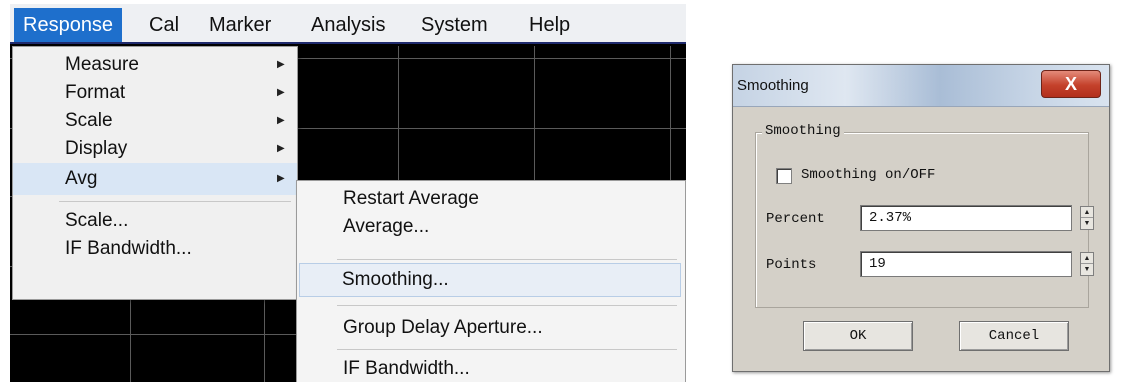 The height and width of the screenshot is (385, 1134). I want to click on ok-button: OK, so click(858, 336).